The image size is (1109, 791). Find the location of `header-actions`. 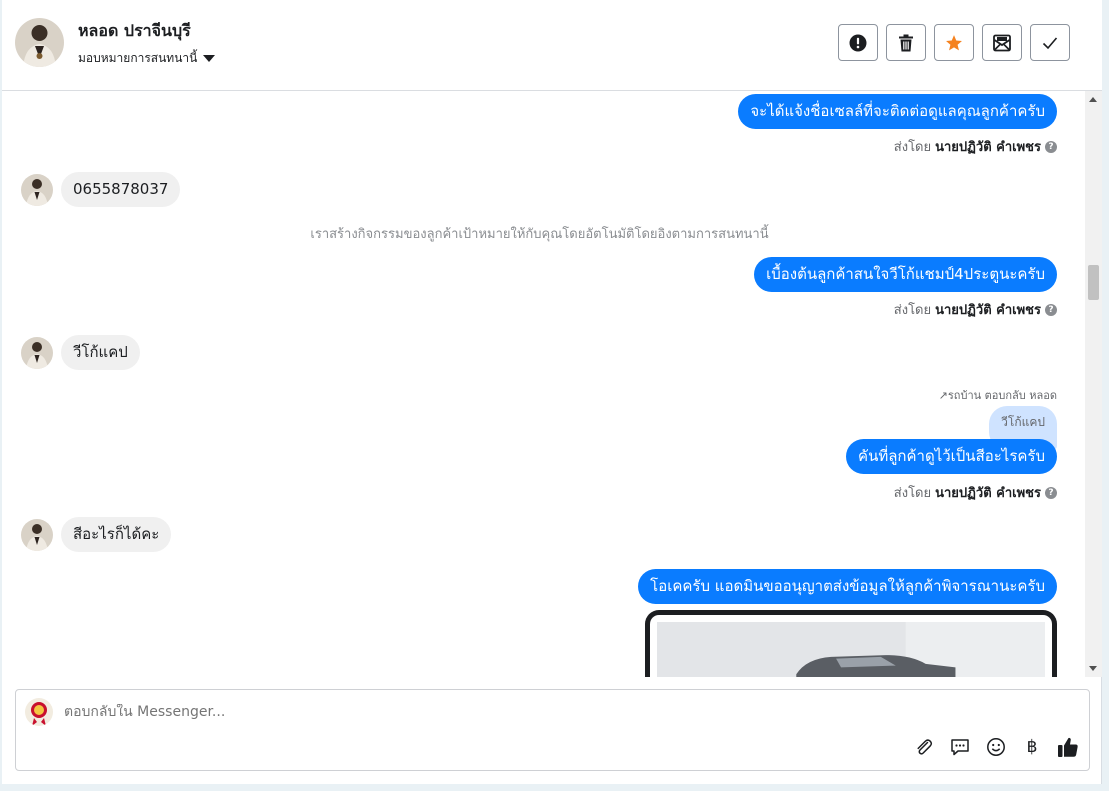

header-actions is located at coordinates (954, 42).